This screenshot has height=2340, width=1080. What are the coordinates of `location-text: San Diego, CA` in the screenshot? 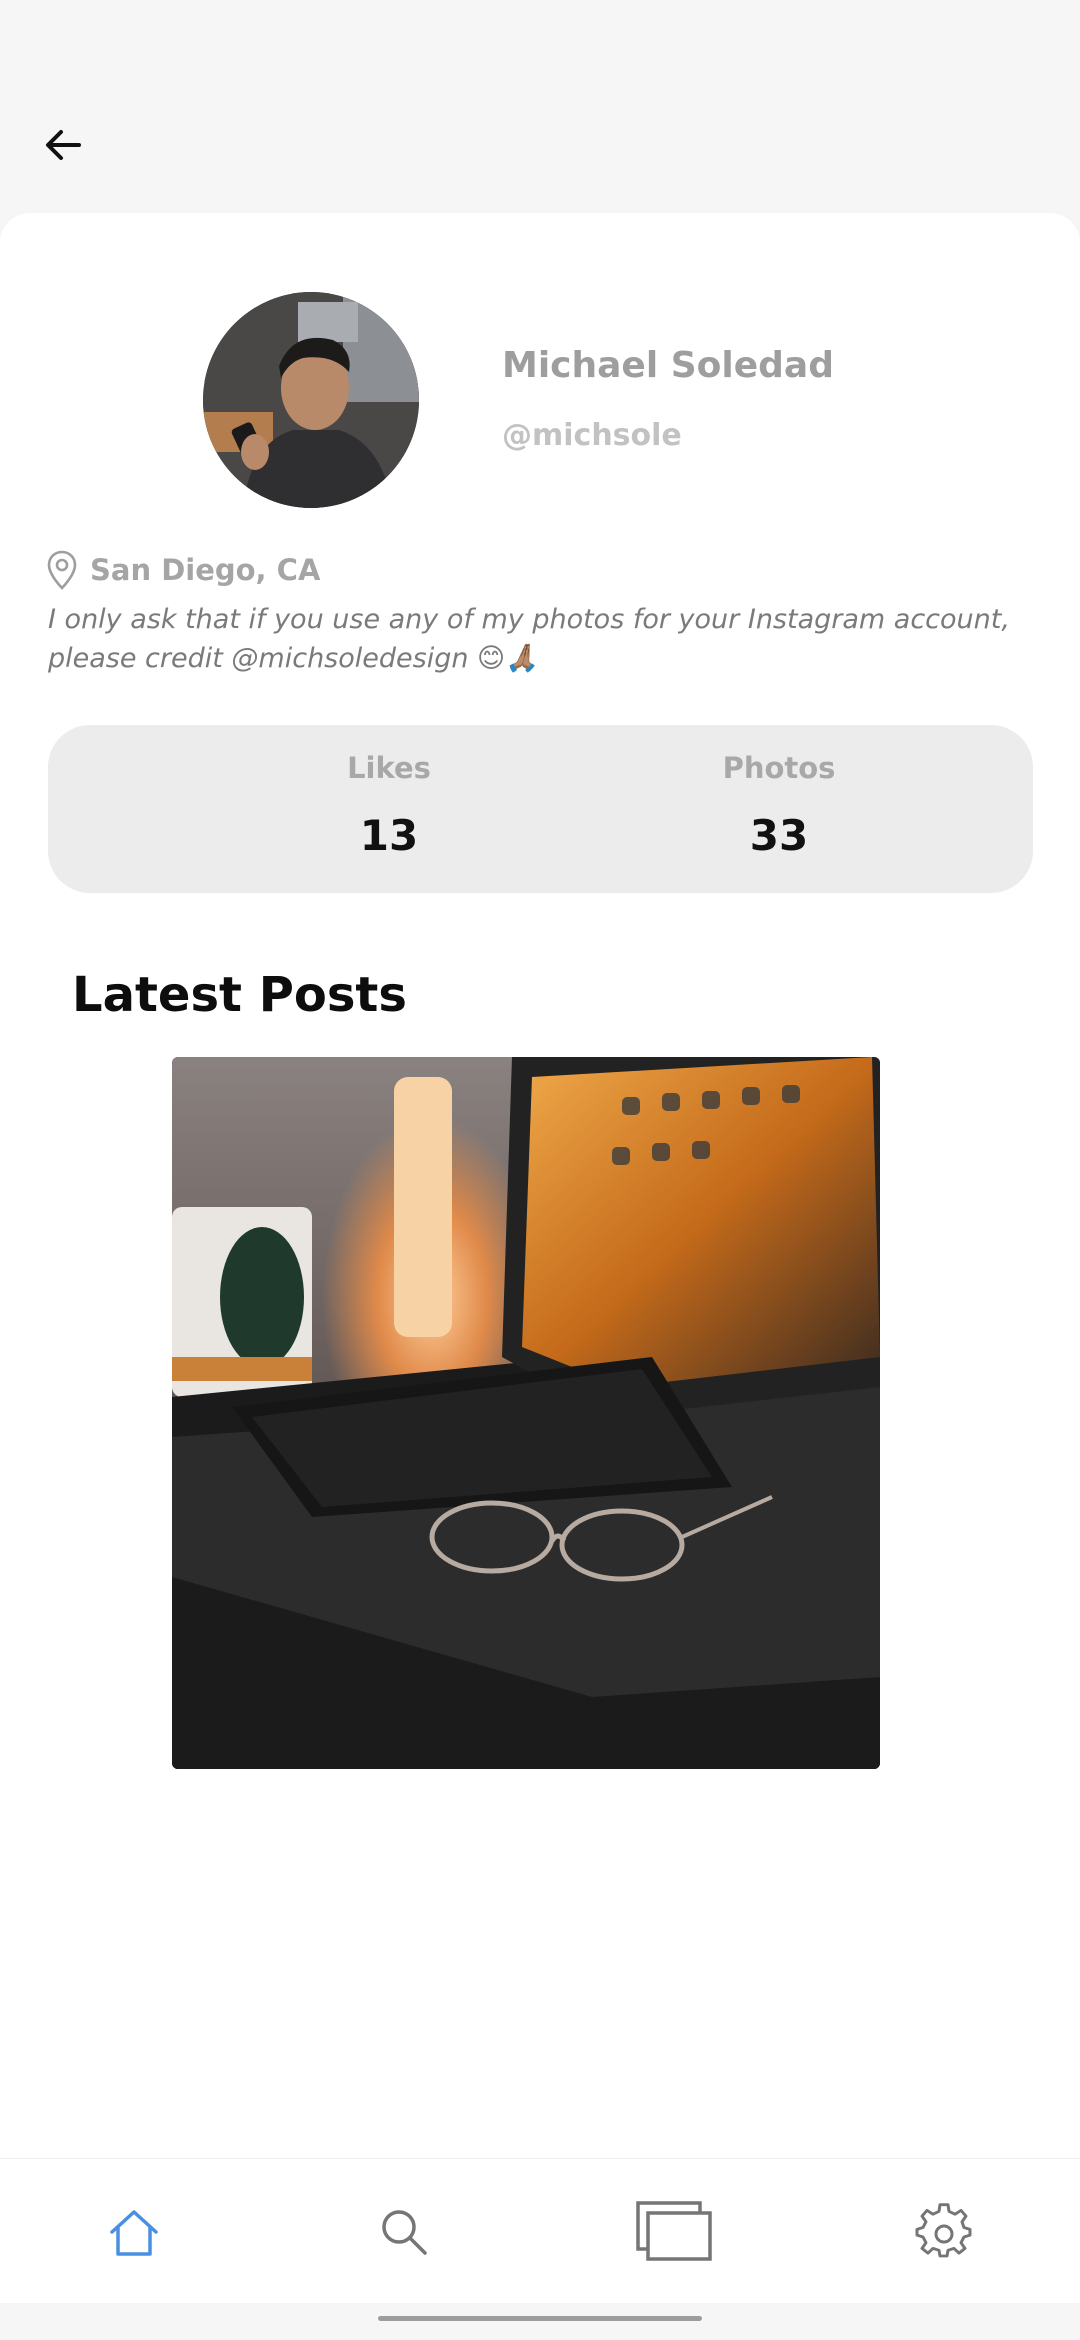 It's located at (205, 570).